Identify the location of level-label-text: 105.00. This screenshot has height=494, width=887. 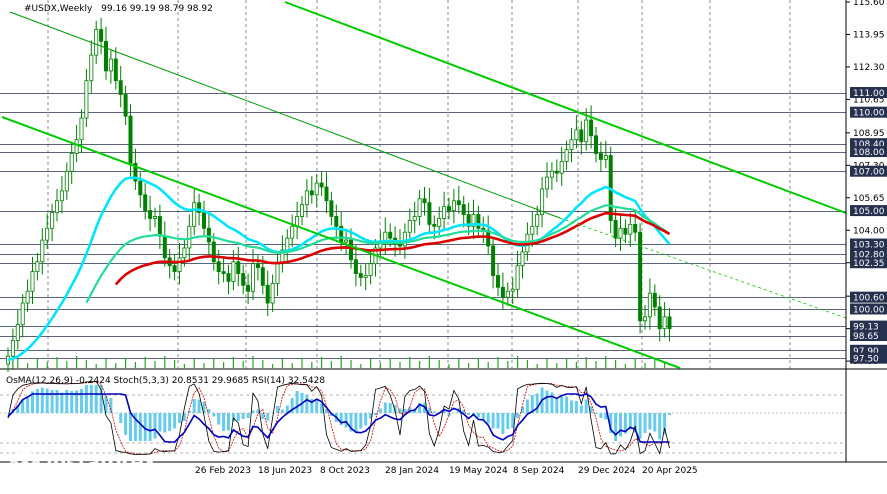
(869, 212).